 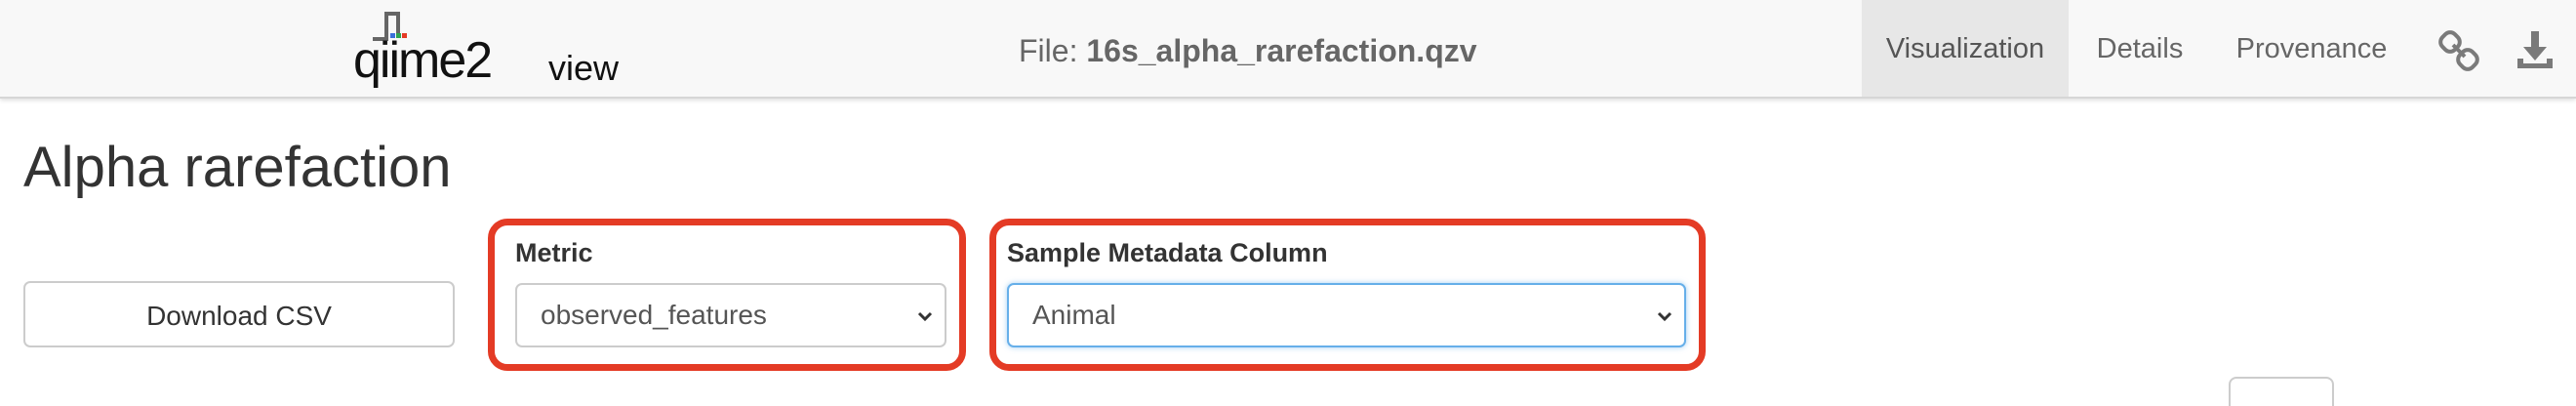 I want to click on download-icon, so click(x=2535, y=50).